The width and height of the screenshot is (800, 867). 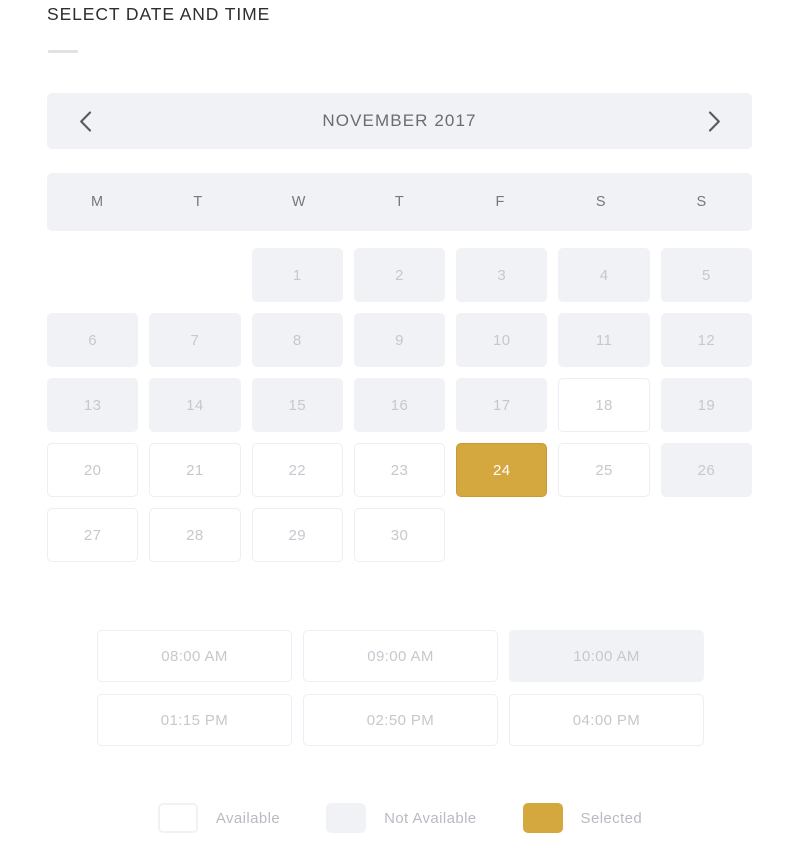 I want to click on time-slot-09-00-am: 09:00 AM, so click(x=400, y=656).